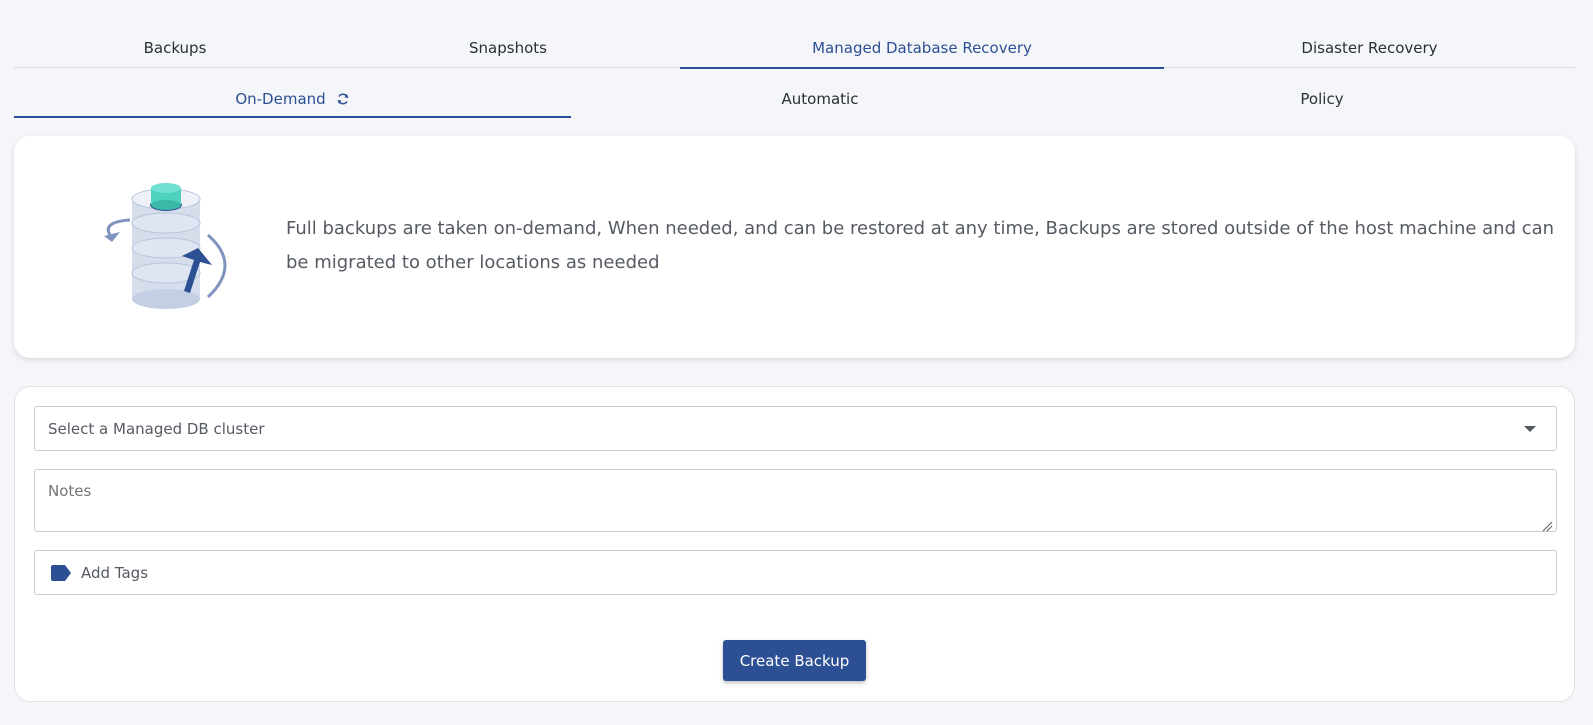 Image resolution: width=1593 pixels, height=725 pixels. I want to click on create-backup-button: Create Backup, so click(794, 660).